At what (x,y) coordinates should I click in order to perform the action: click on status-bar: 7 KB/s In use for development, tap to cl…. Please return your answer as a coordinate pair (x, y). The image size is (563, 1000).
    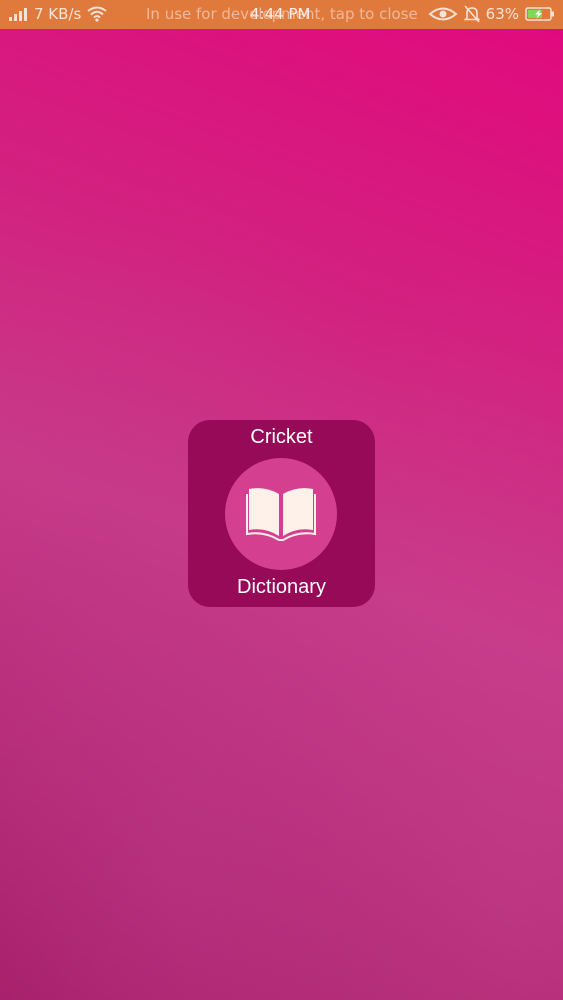
    Looking at the image, I should click on (281, 14).